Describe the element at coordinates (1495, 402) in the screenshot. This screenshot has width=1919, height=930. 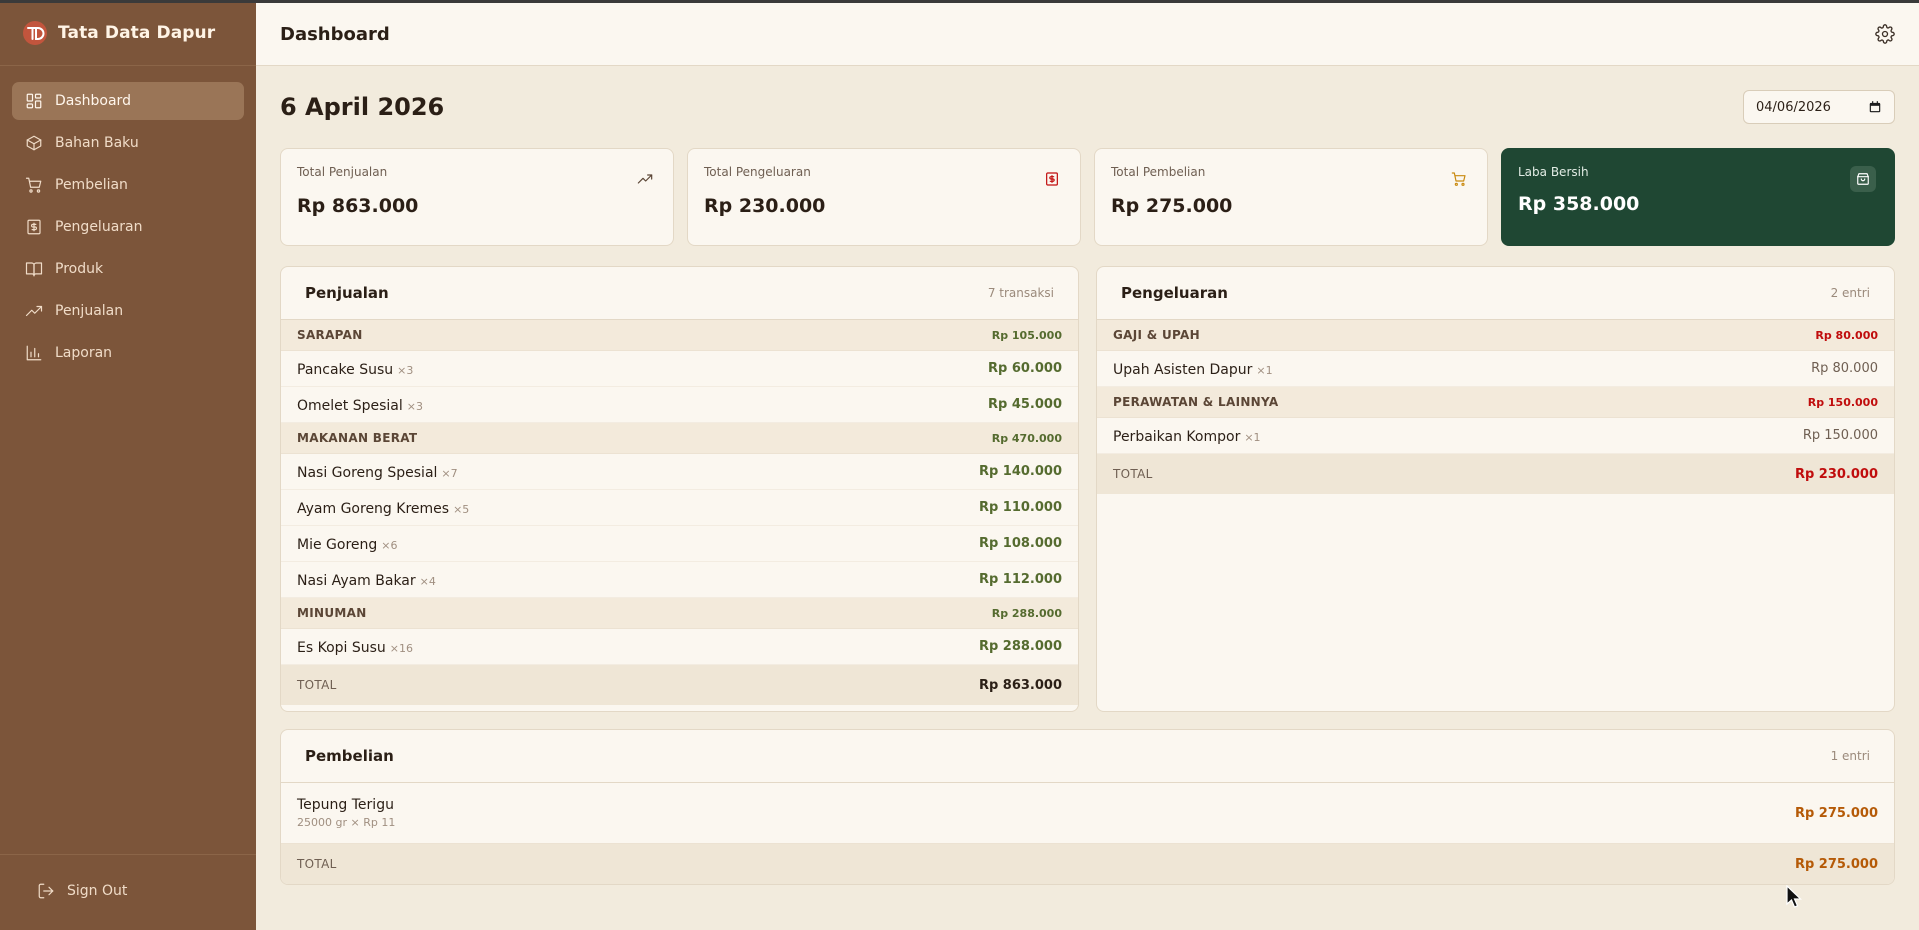
I see `category-row: PERAWATAN & LAINNYA Rp 150.000` at that location.